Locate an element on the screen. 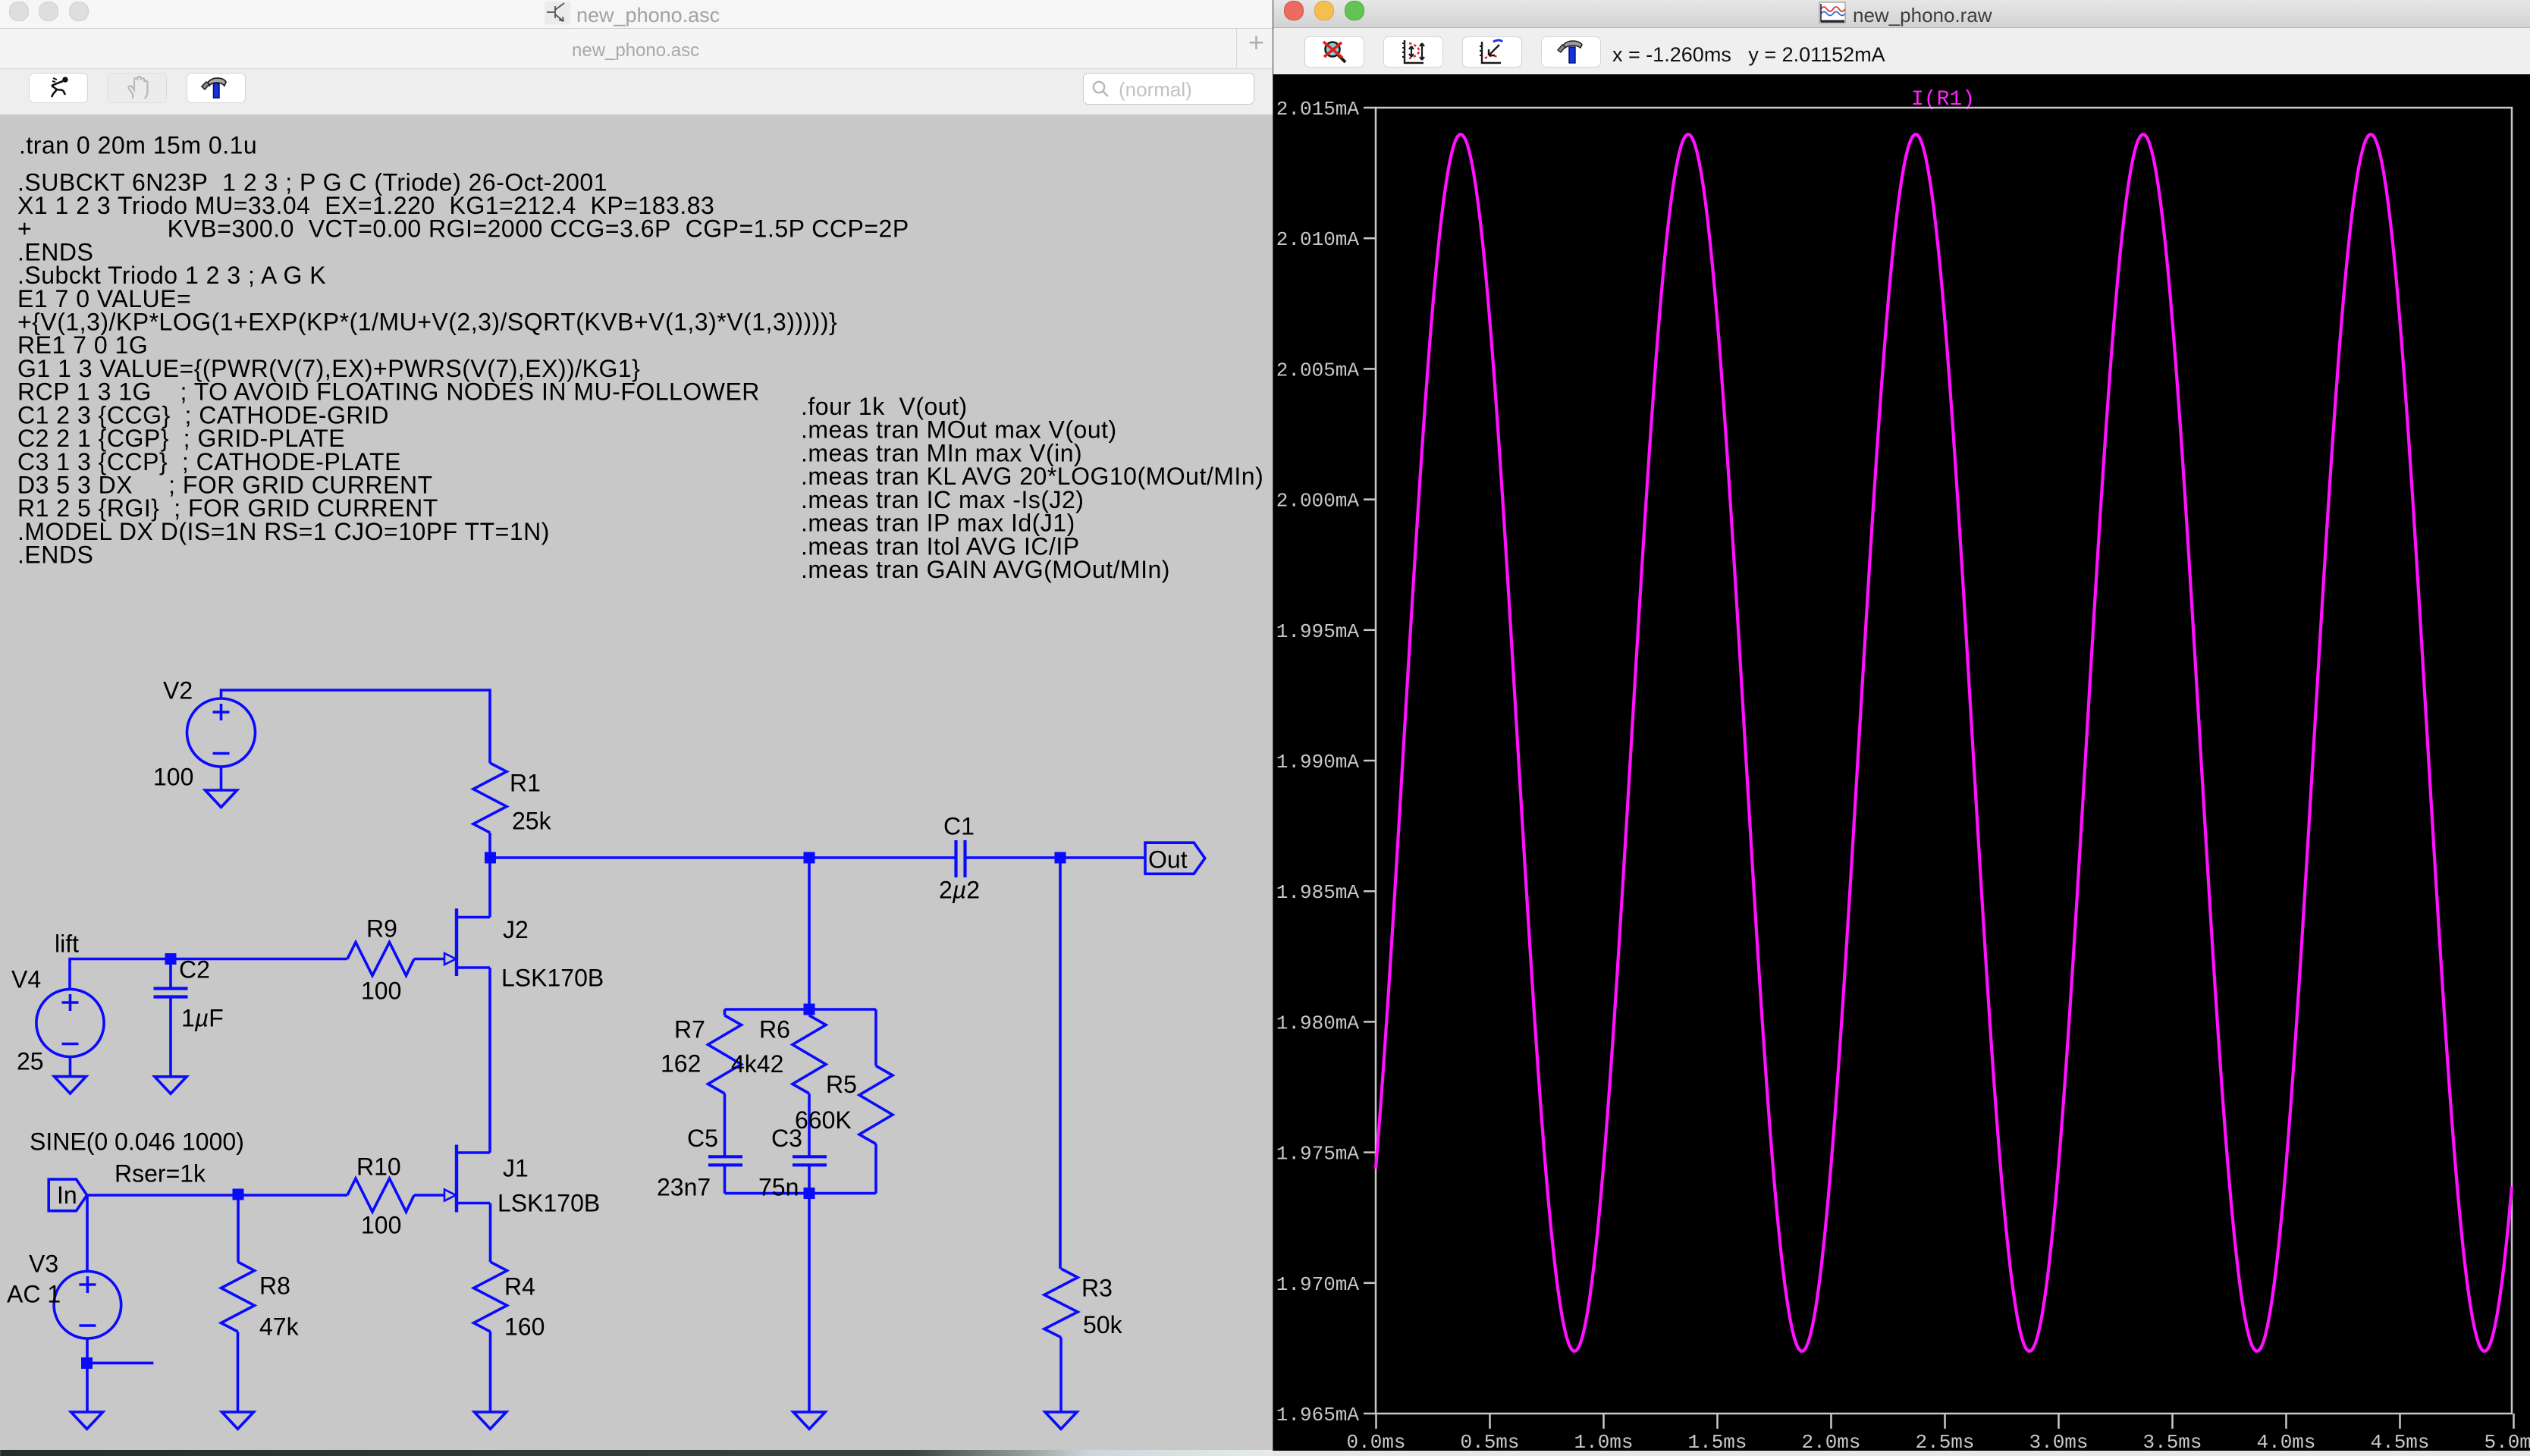 This screenshot has width=2530, height=1456. svg-text: J1 is located at coordinates (516, 1167).